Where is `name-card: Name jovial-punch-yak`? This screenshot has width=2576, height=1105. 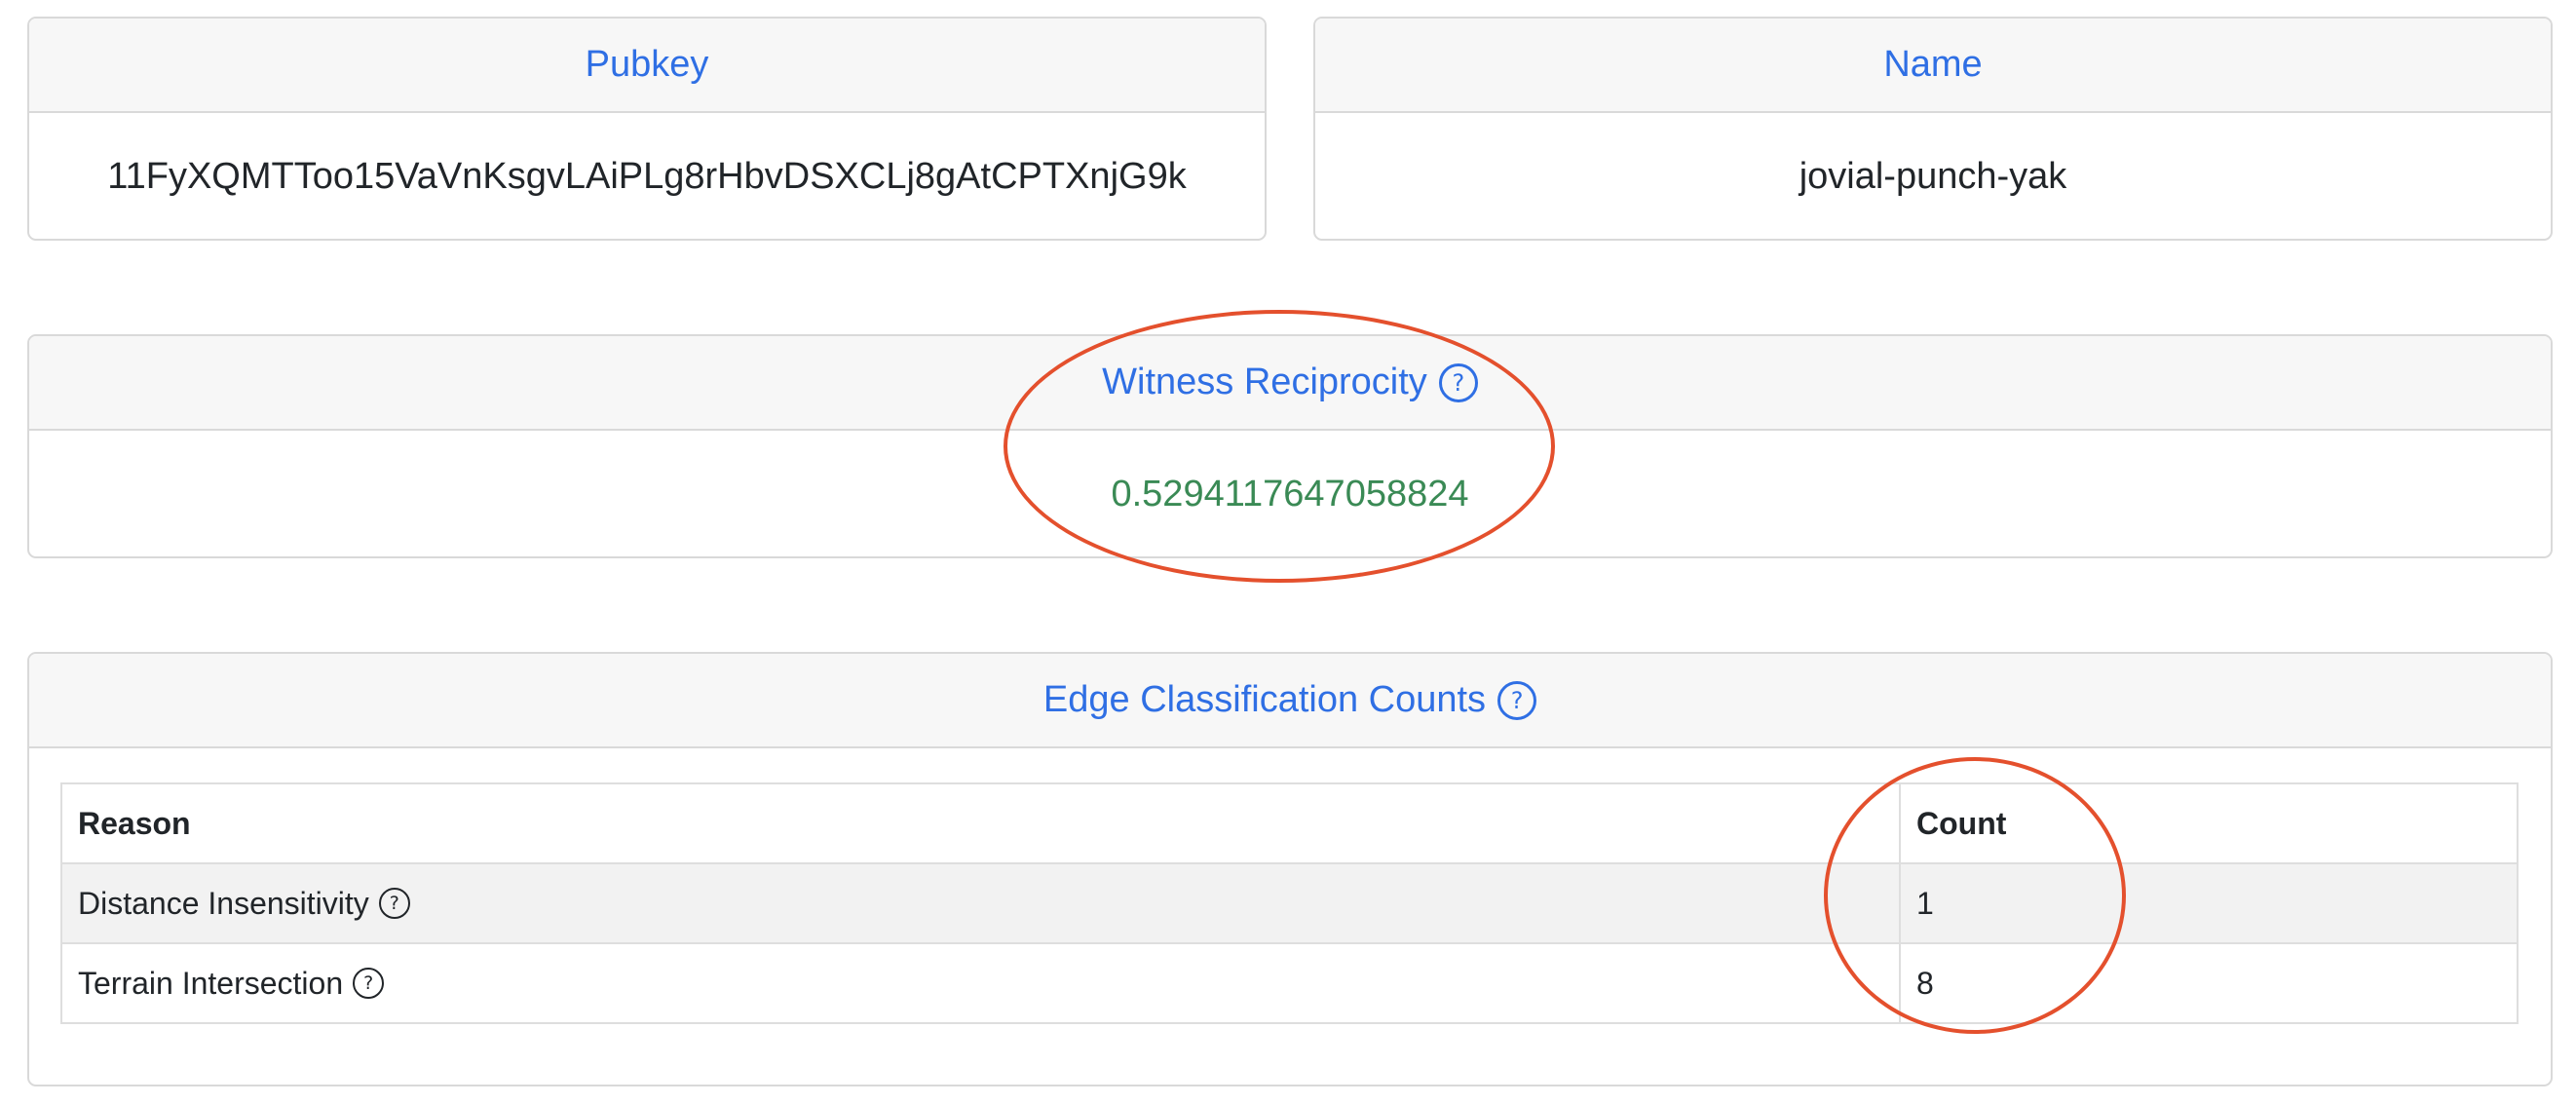
name-card: Name jovial-punch-yak is located at coordinates (1933, 129).